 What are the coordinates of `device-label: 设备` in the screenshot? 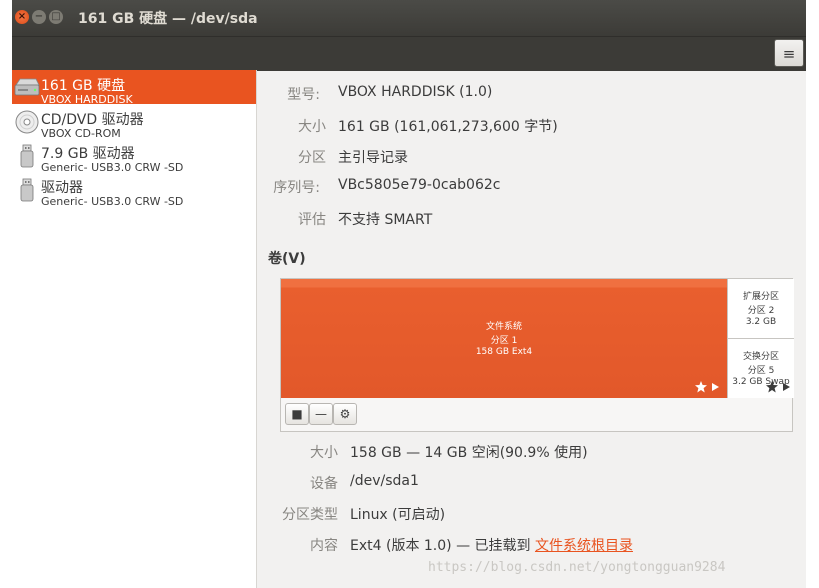 It's located at (324, 484).